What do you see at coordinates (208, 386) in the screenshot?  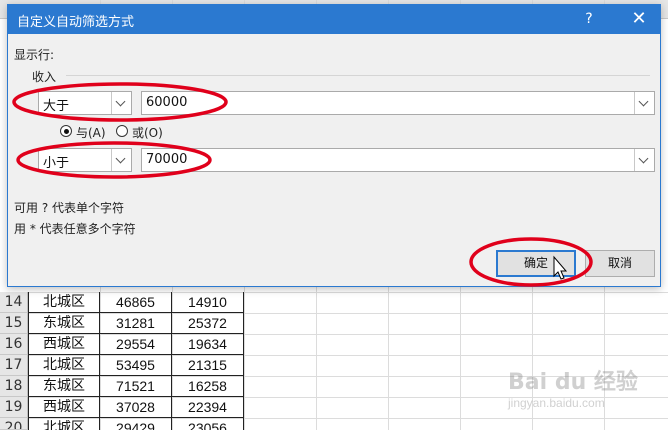 I see `table-cell-value: 16258` at bounding box center [208, 386].